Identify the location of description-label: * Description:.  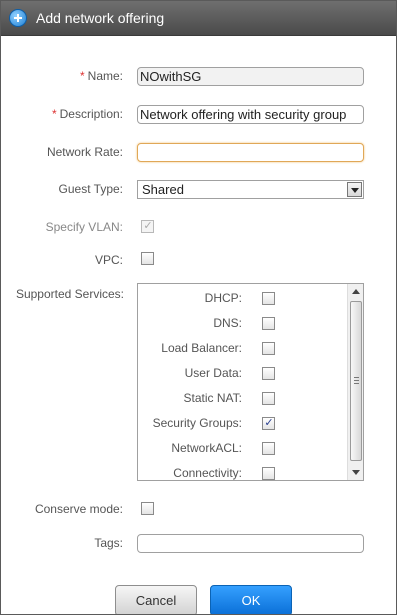
(87, 114).